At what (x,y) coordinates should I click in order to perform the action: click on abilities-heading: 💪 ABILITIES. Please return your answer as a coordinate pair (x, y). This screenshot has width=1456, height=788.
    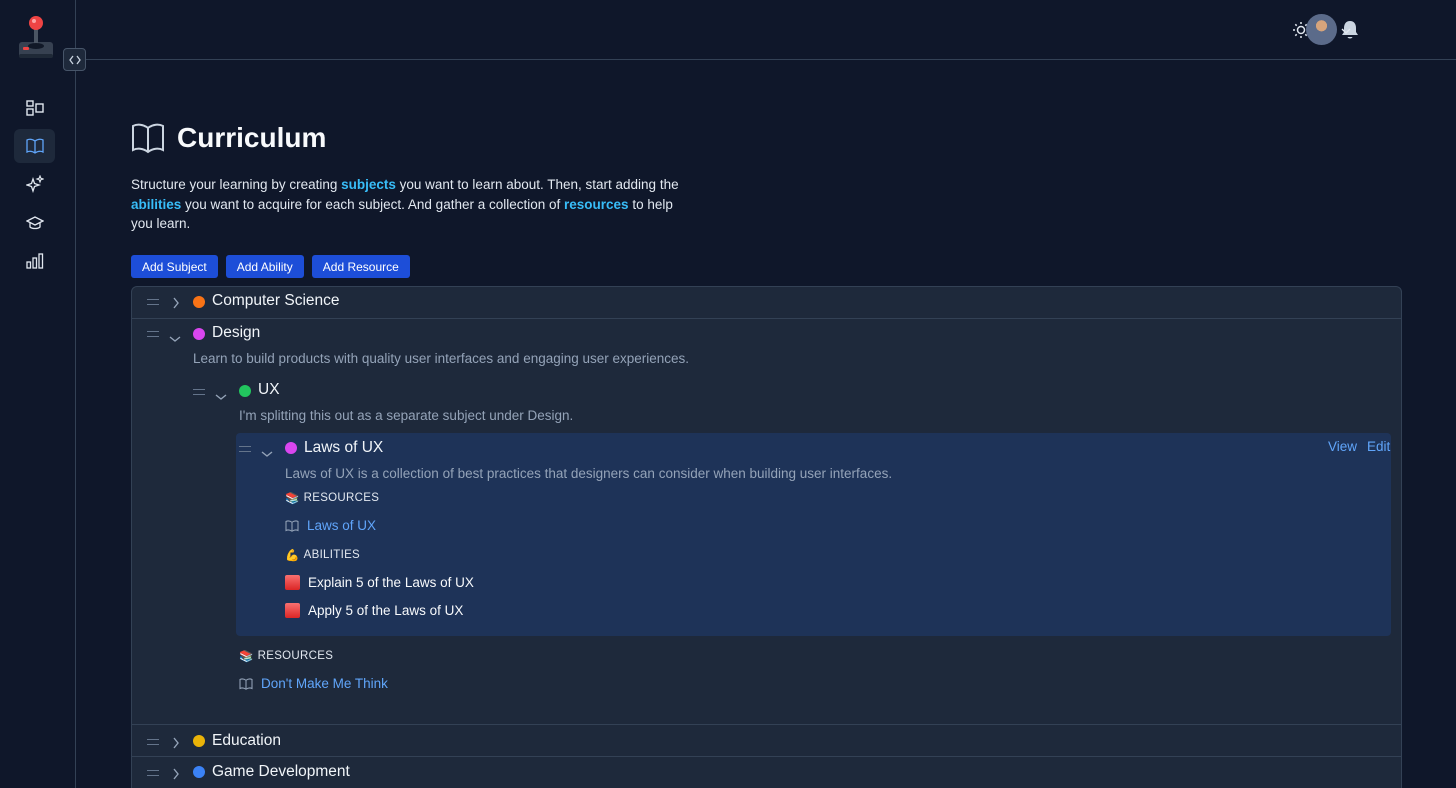
    Looking at the image, I should click on (322, 555).